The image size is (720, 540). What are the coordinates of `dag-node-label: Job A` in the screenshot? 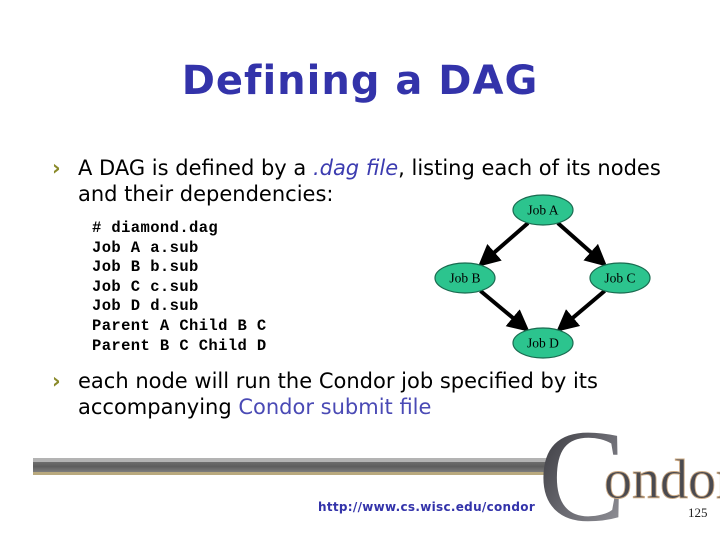 It's located at (542, 210).